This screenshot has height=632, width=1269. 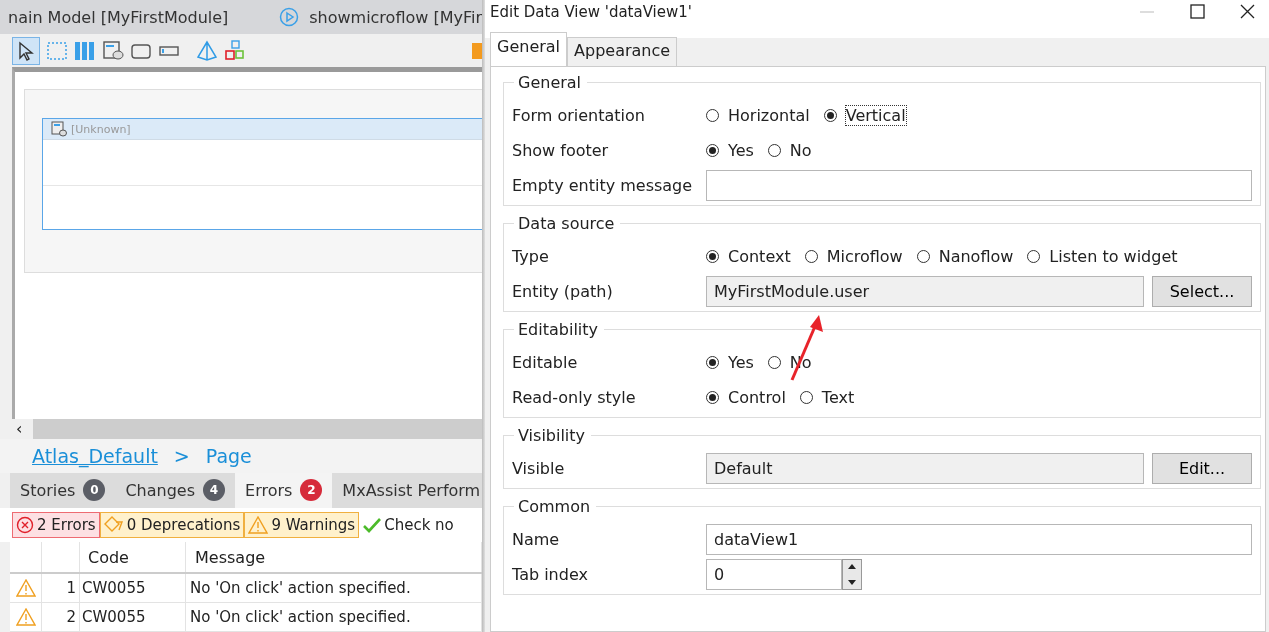 I want to click on radio-option: Vertical, so click(x=864, y=115).